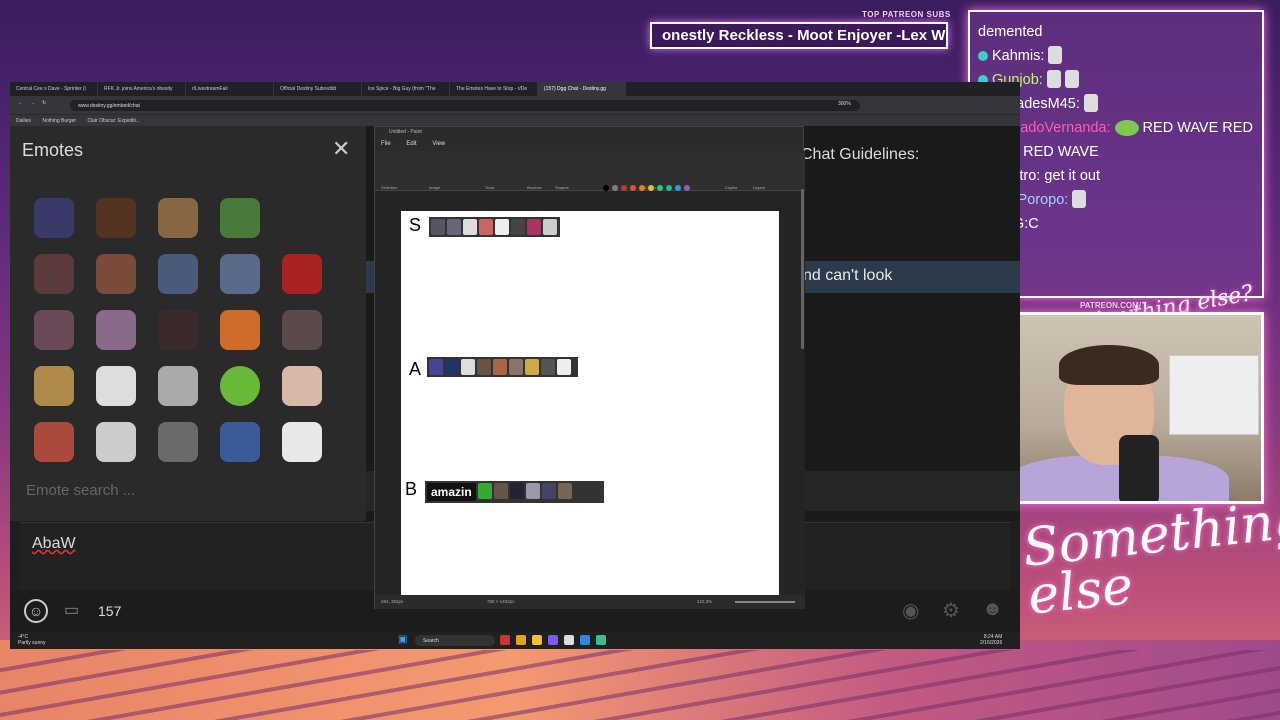 Image resolution: width=1280 pixels, height=720 pixels. I want to click on taskbar-apps, so click(553, 640).